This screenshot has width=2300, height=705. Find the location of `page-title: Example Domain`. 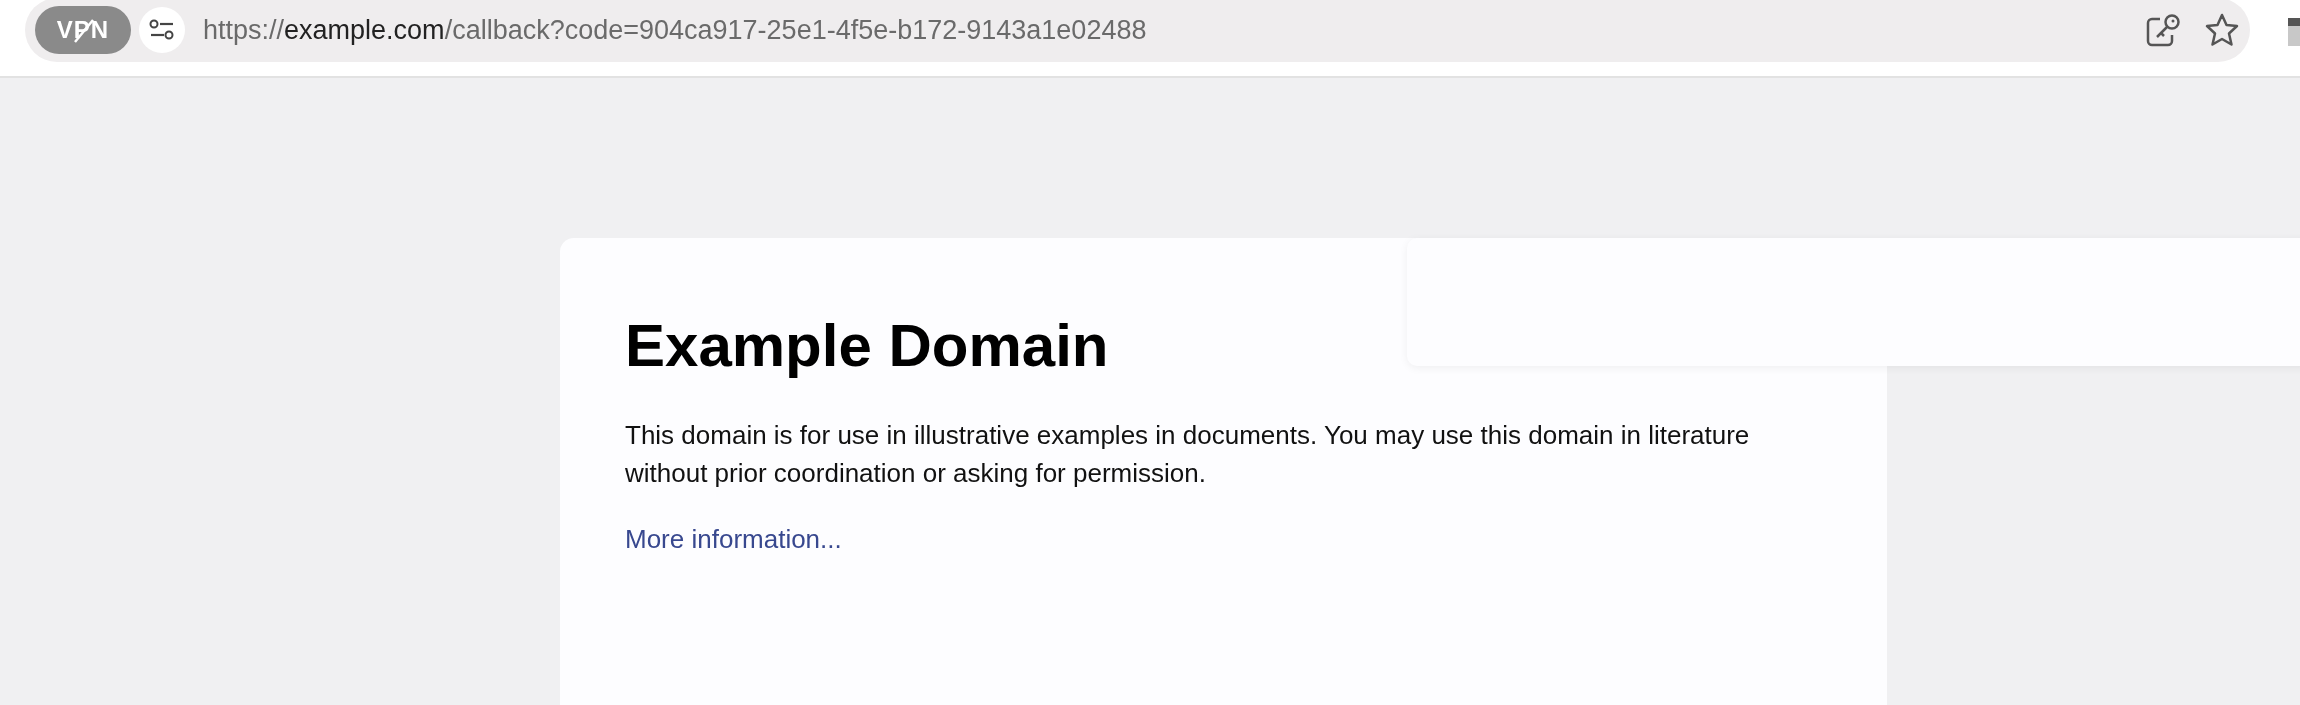

page-title: Example Domain is located at coordinates (867, 346).